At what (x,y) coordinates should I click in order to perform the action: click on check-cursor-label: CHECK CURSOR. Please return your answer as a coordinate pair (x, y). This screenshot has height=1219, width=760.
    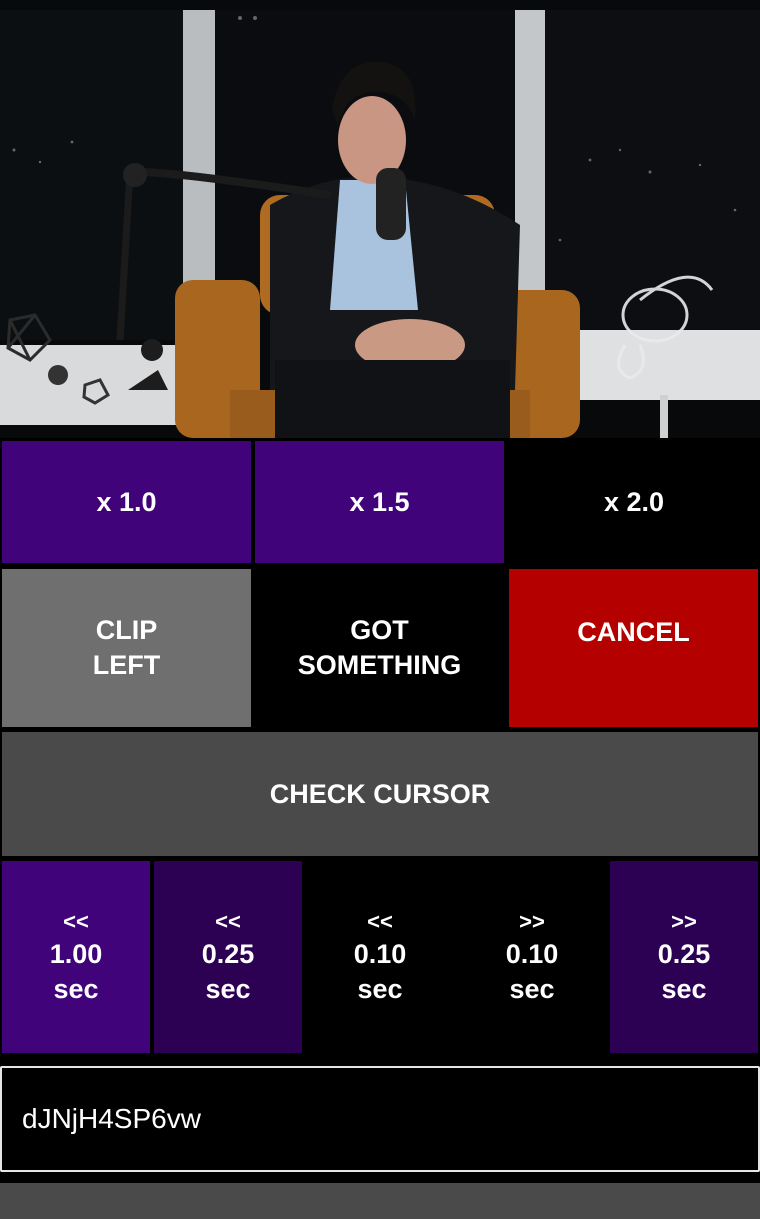
    Looking at the image, I should click on (380, 793).